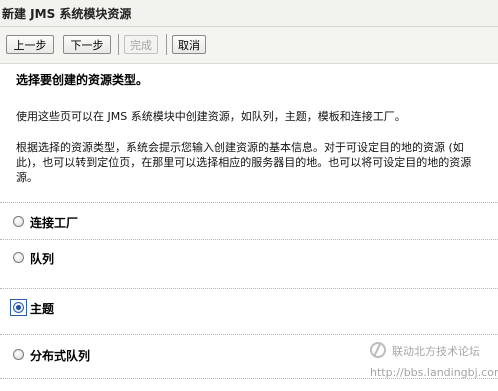 The width and height of the screenshot is (498, 391). What do you see at coordinates (436, 351) in the screenshot?
I see `watermark-name: 联动北方技术论坛` at bounding box center [436, 351].